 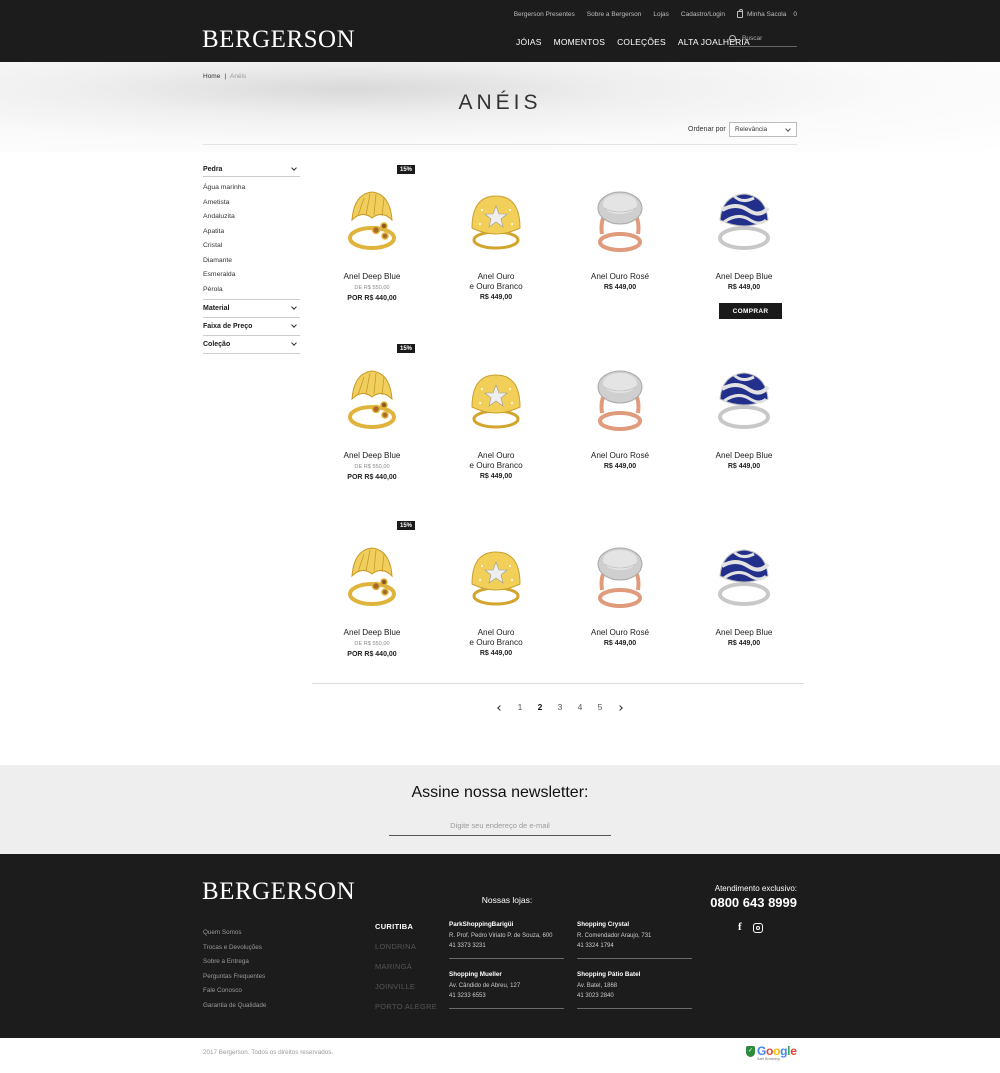 I want to click on shopping-bag-link: Minha Sacola 0, so click(x=766, y=13).